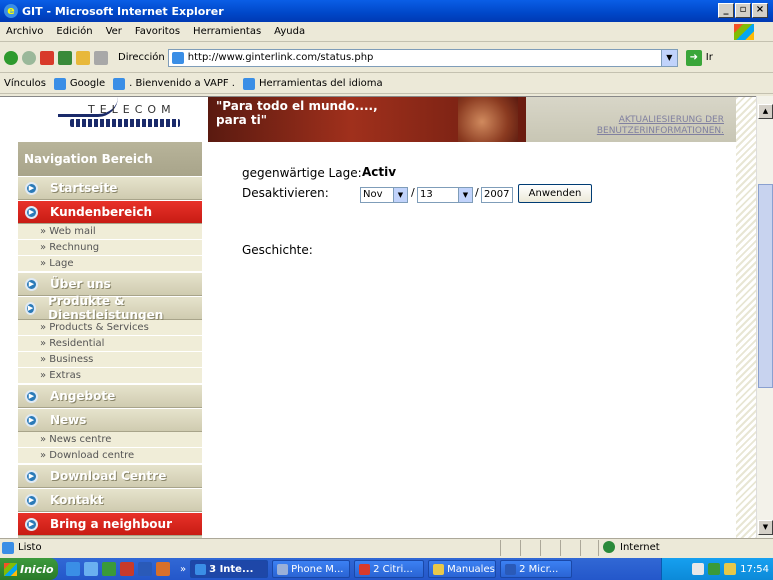  I want to click on nav-kontakt: ▶ Kontakt, so click(110, 500).